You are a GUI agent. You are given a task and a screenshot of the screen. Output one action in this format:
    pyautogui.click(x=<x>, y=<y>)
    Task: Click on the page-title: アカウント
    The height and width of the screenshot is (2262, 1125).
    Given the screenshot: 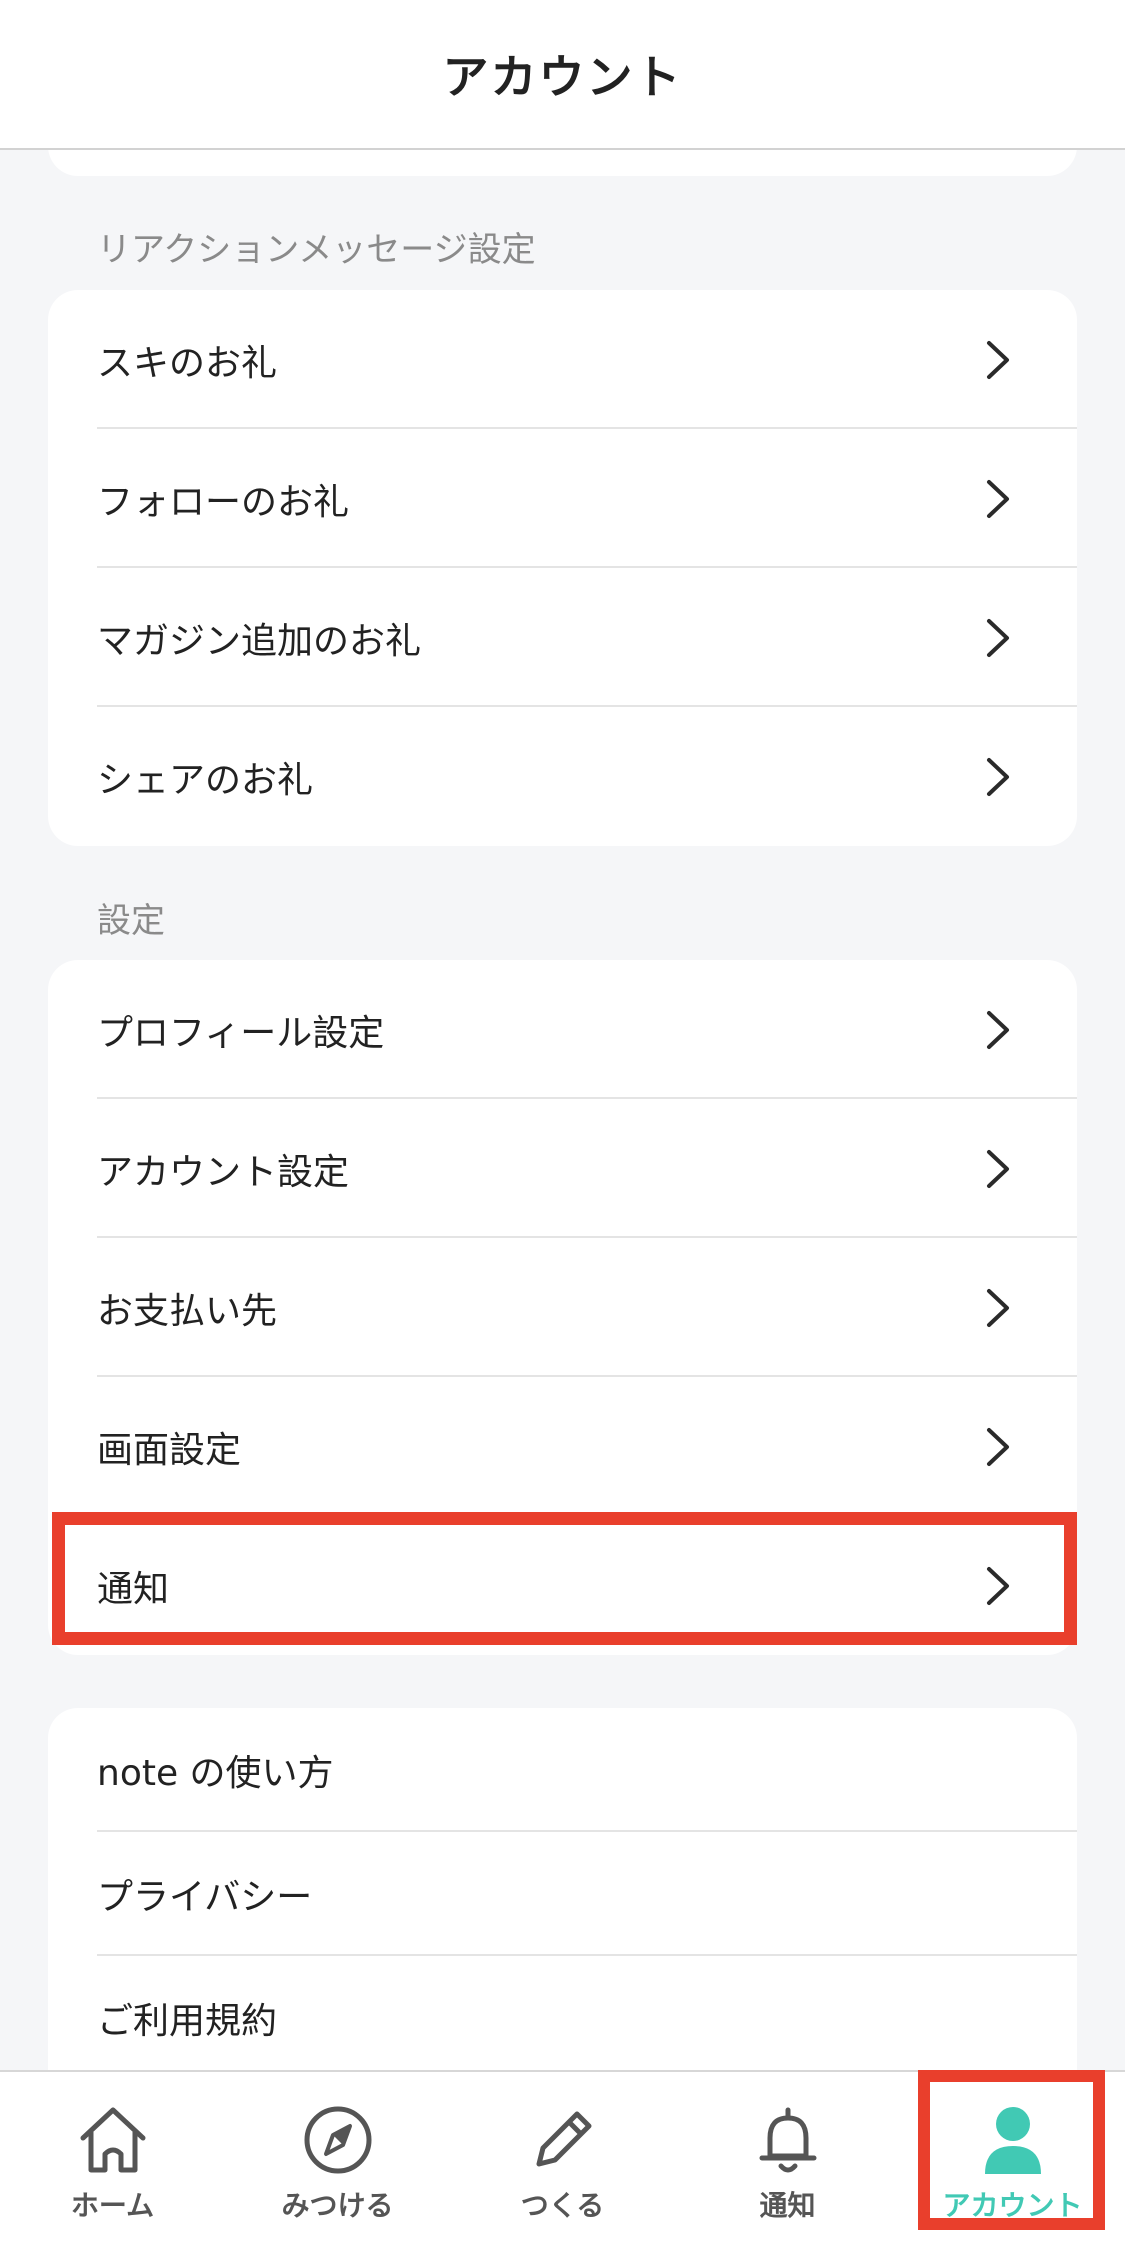 What is the action you would take?
    pyautogui.click(x=562, y=77)
    